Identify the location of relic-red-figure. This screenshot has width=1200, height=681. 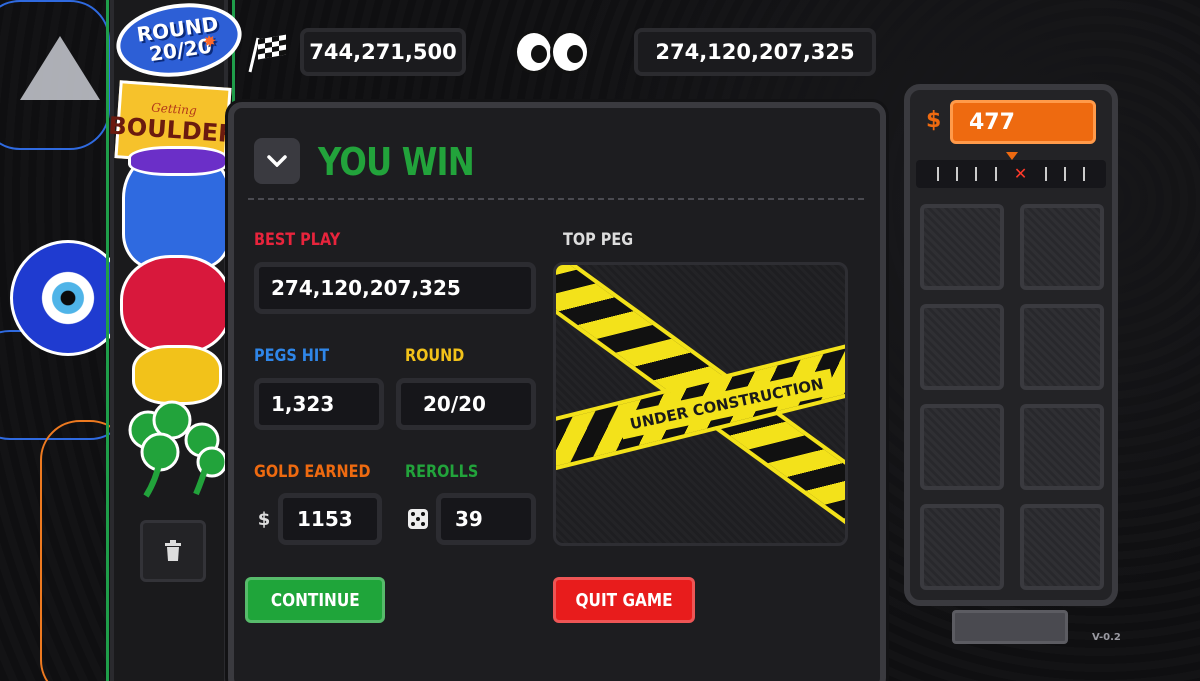
(176, 305).